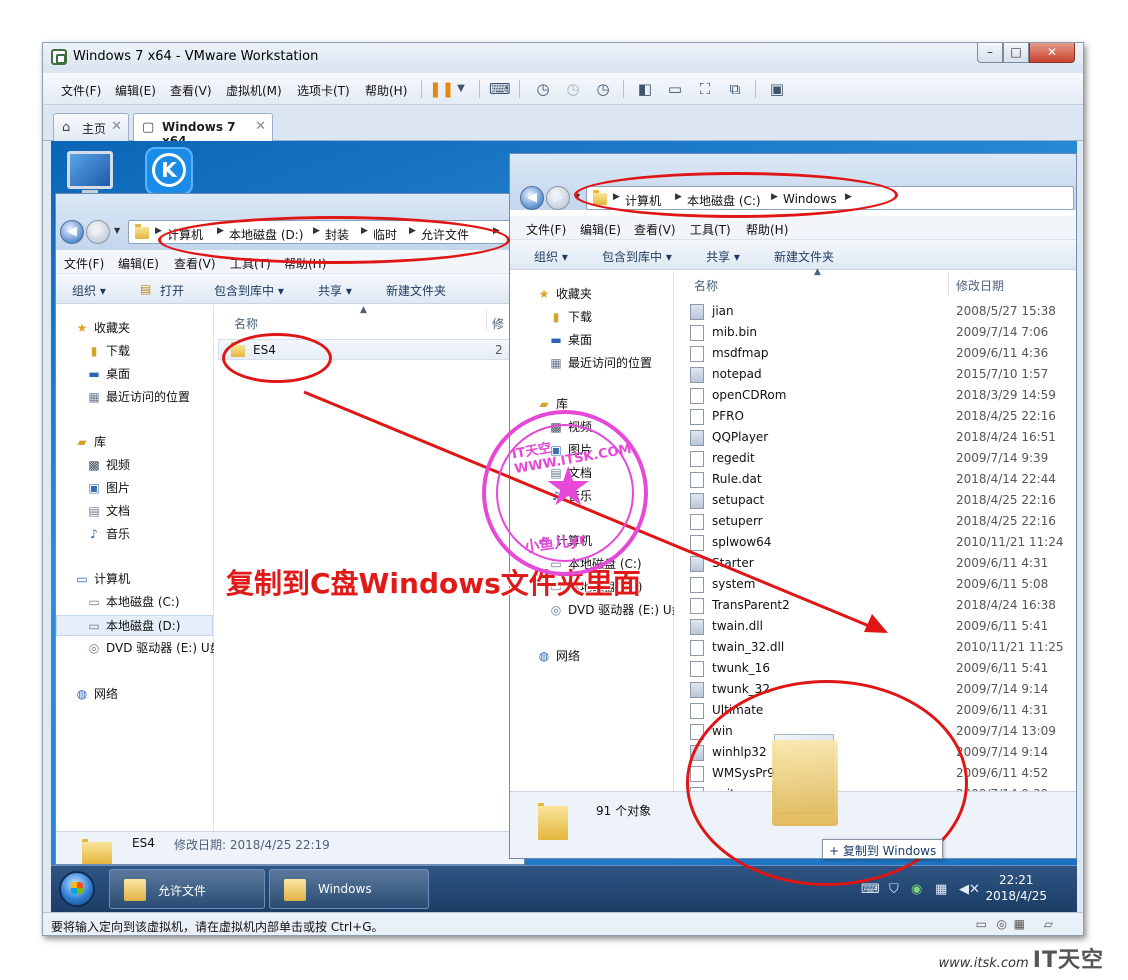  Describe the element at coordinates (1002, 924) in the screenshot. I see `cd-icon: ◎` at that location.